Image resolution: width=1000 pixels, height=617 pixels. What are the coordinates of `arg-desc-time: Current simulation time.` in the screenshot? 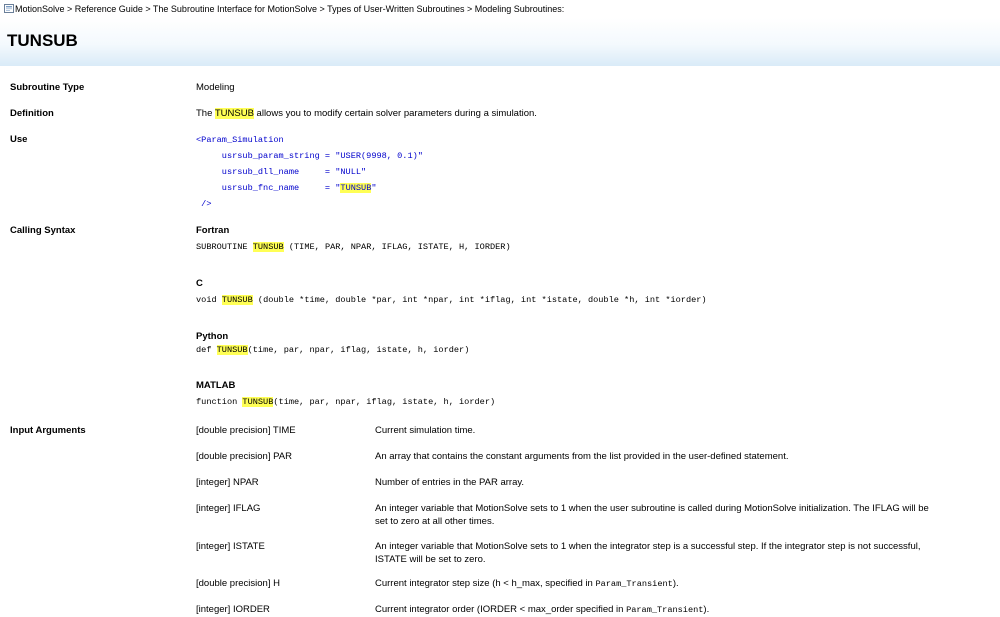 It's located at (425, 430).